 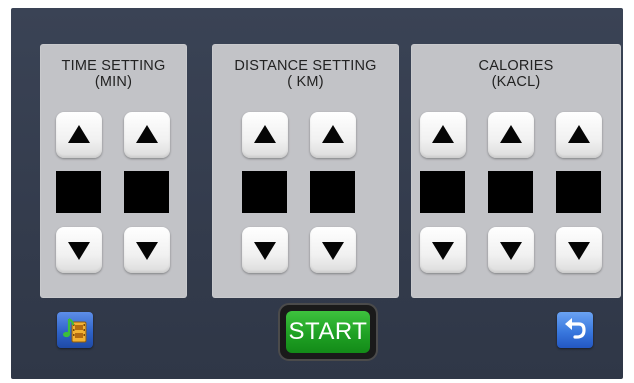 I want to click on calories-title-line2: (KACL), so click(x=516, y=82).